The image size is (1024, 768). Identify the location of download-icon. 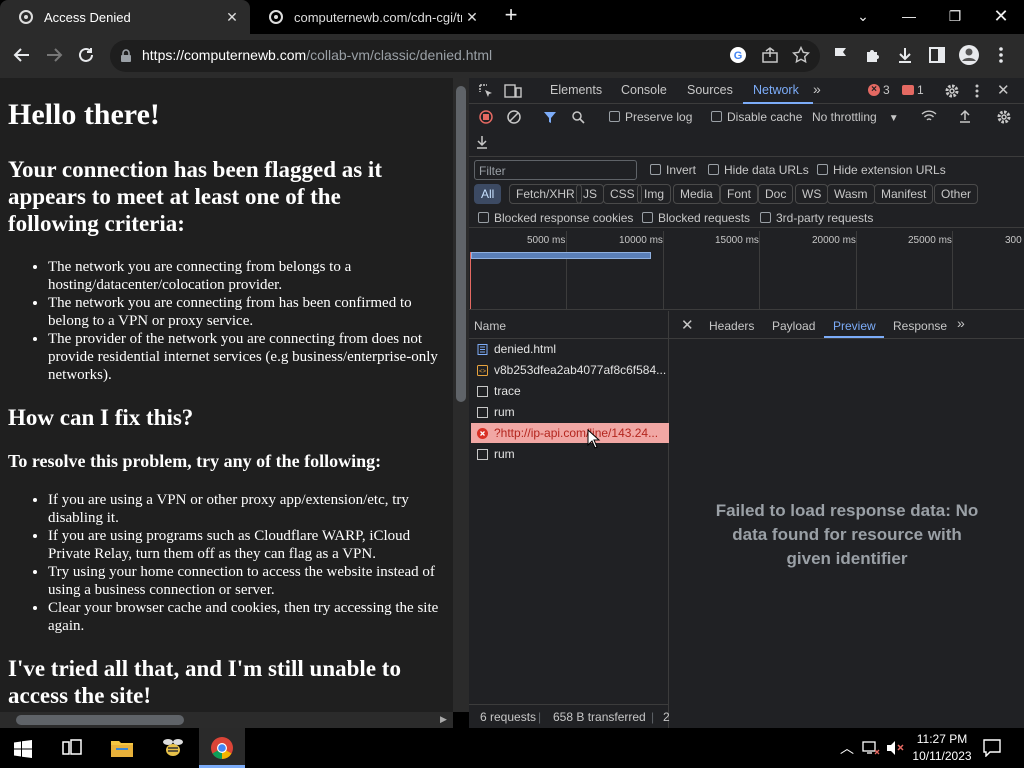
(905, 55).